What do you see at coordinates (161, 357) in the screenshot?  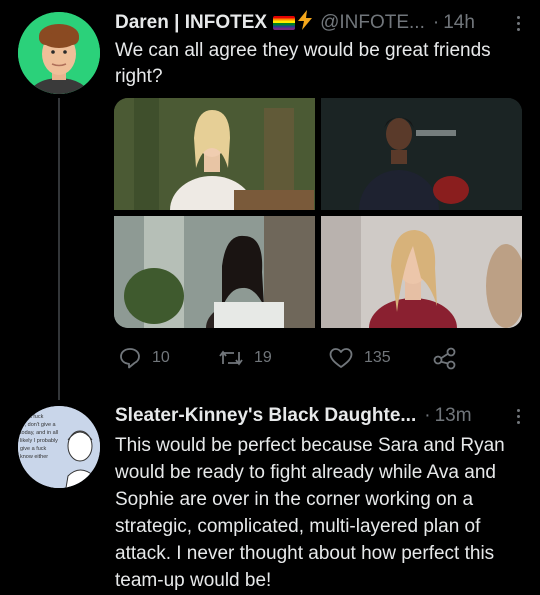 I see `reply-count: 10` at bounding box center [161, 357].